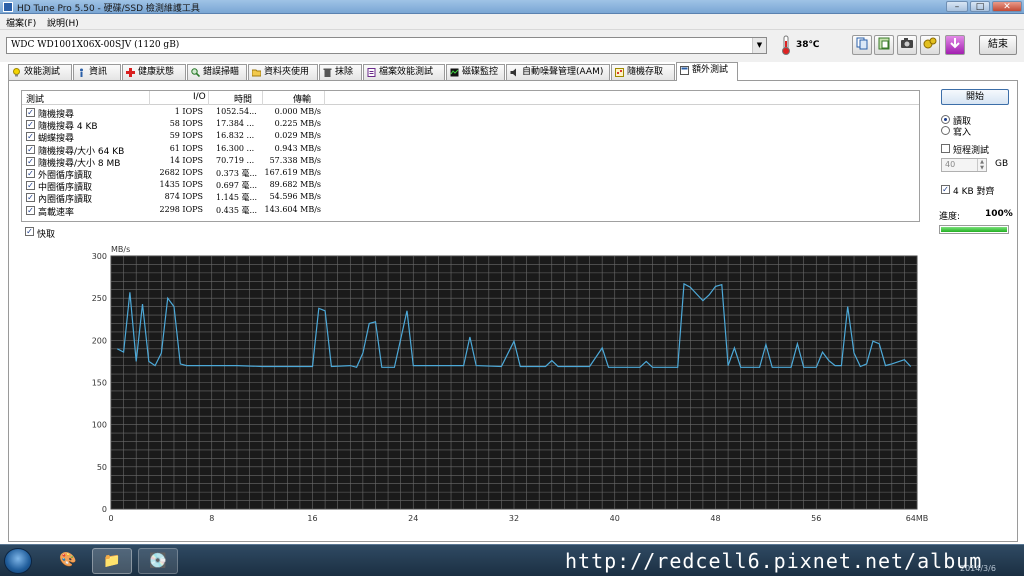  What do you see at coordinates (962, 133) in the screenshot?
I see `write-label: 寫入` at bounding box center [962, 133].